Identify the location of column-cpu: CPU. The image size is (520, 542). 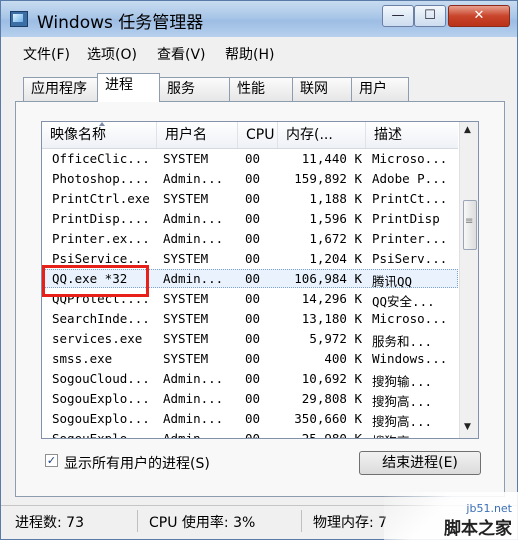
(258, 135).